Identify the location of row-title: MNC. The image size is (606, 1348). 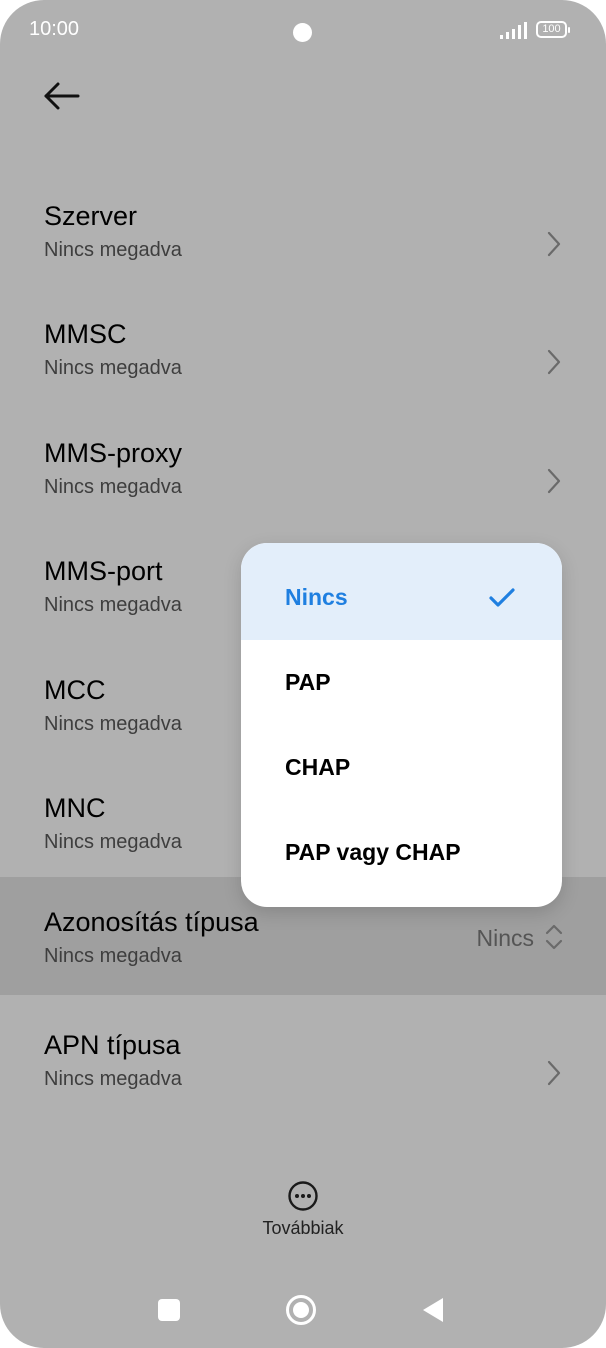
(75, 808).